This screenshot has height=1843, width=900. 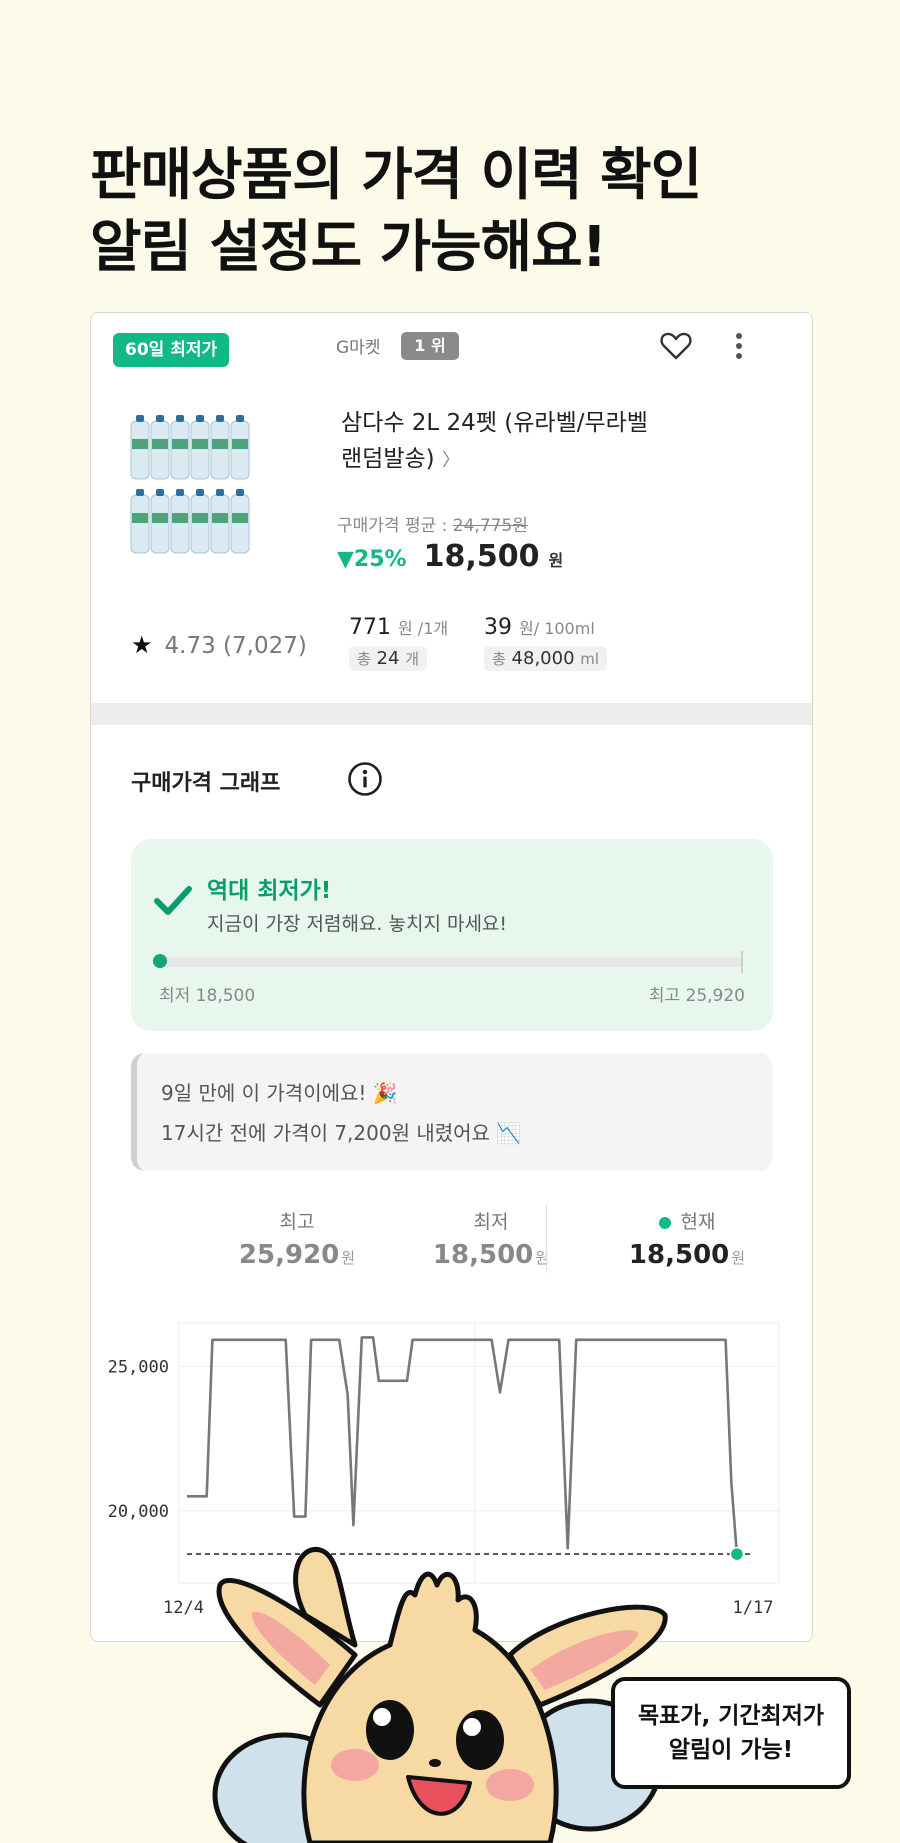 What do you see at coordinates (499, 659) in the screenshot?
I see `total-volume-prefix: 총` at bounding box center [499, 659].